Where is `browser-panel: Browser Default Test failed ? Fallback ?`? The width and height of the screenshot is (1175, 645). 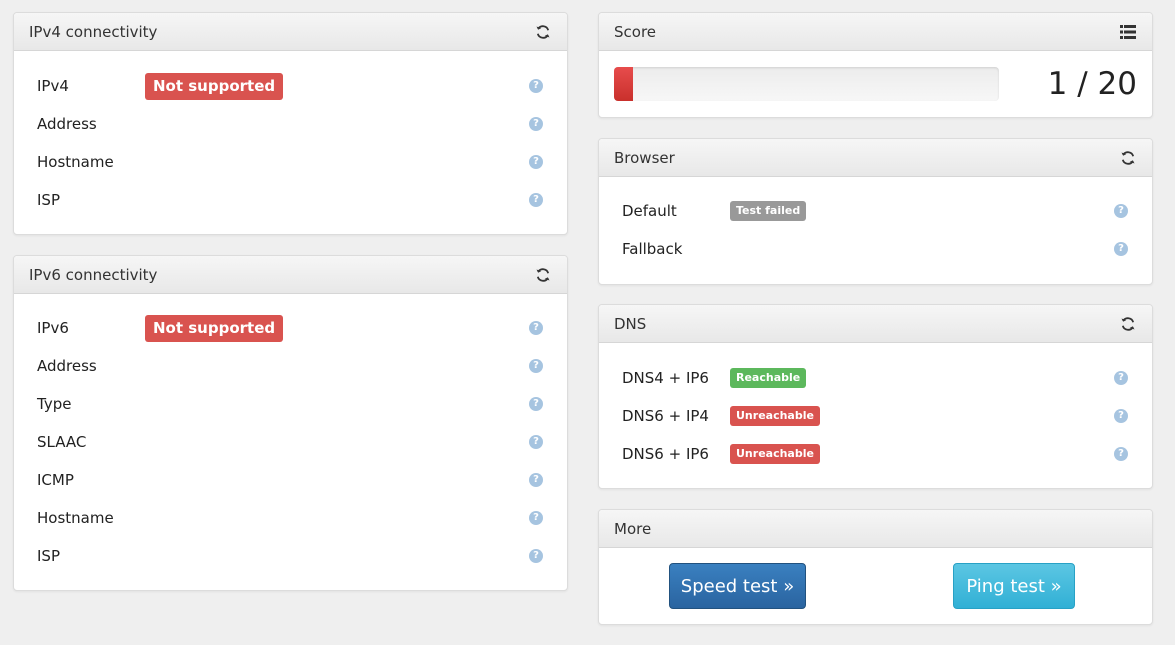 browser-panel: Browser Default Test failed ? Fallback ? is located at coordinates (875, 211).